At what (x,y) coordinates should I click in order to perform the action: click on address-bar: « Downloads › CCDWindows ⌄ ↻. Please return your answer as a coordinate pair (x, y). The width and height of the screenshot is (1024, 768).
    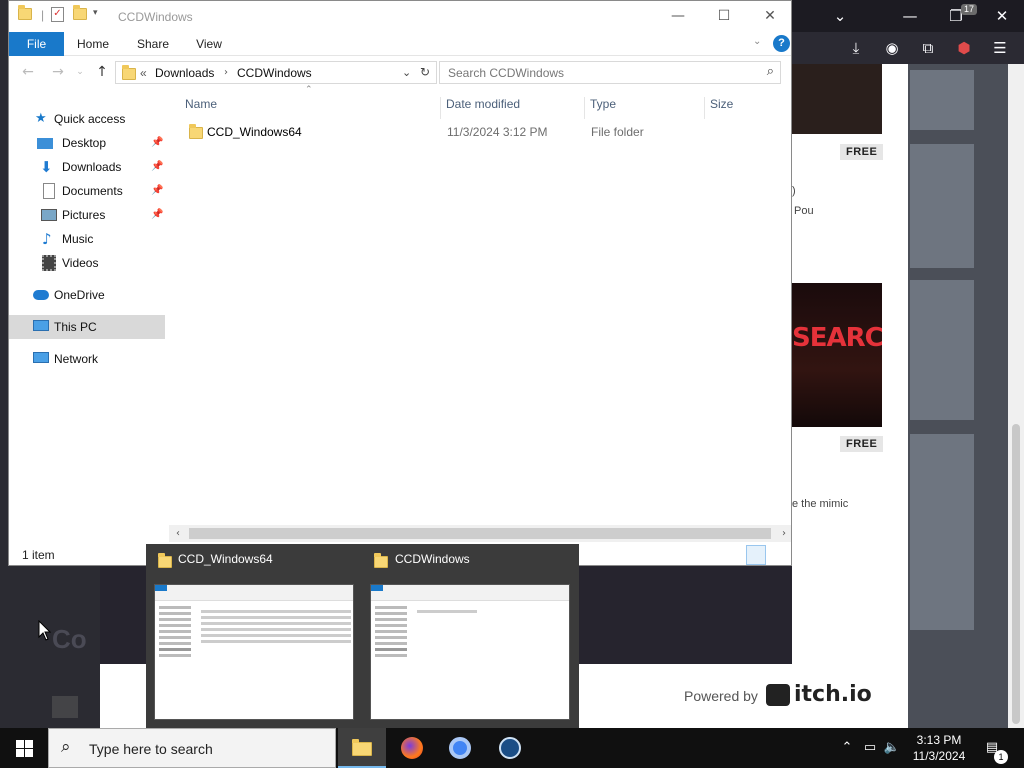
    Looking at the image, I should click on (276, 72).